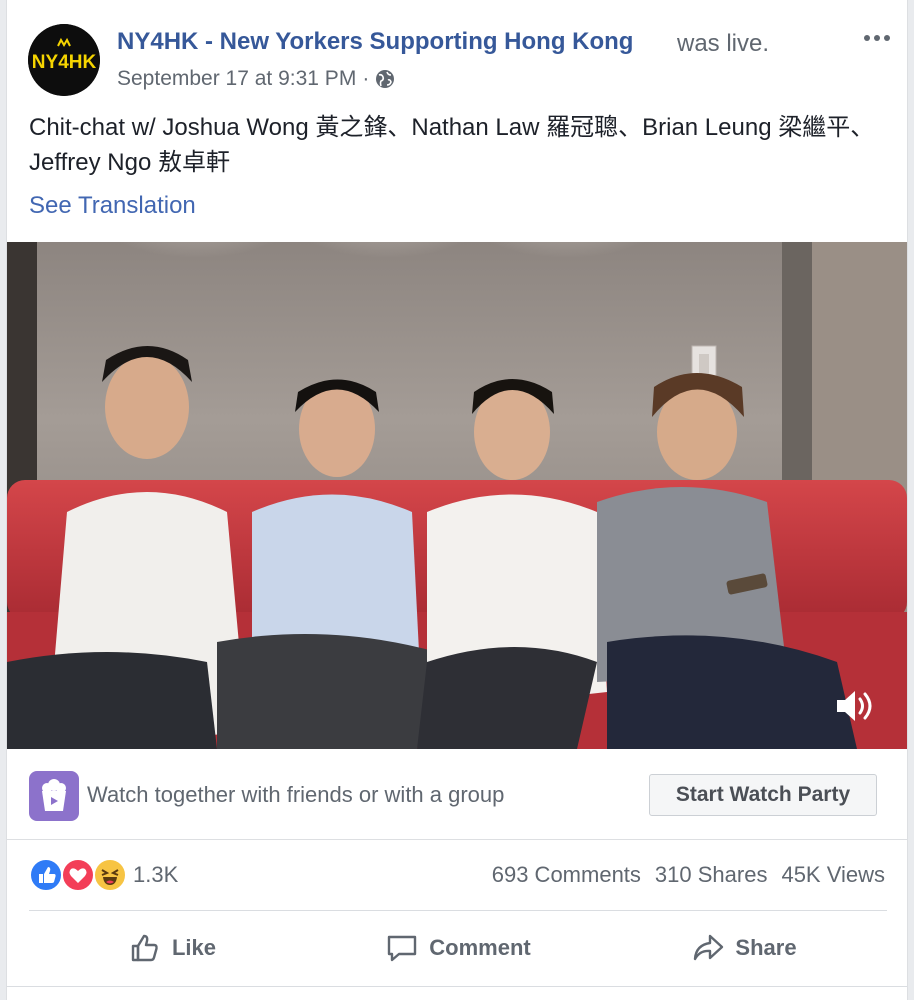  Describe the element at coordinates (54, 796) in the screenshot. I see `popcorn-icon` at that location.